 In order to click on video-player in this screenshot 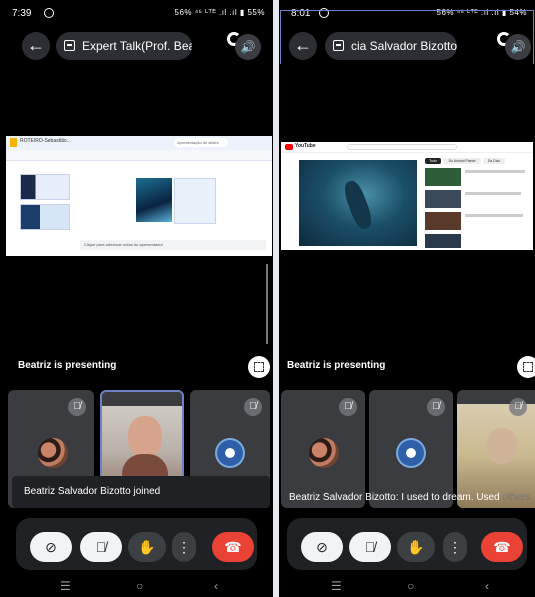, I will do `click(358, 203)`.